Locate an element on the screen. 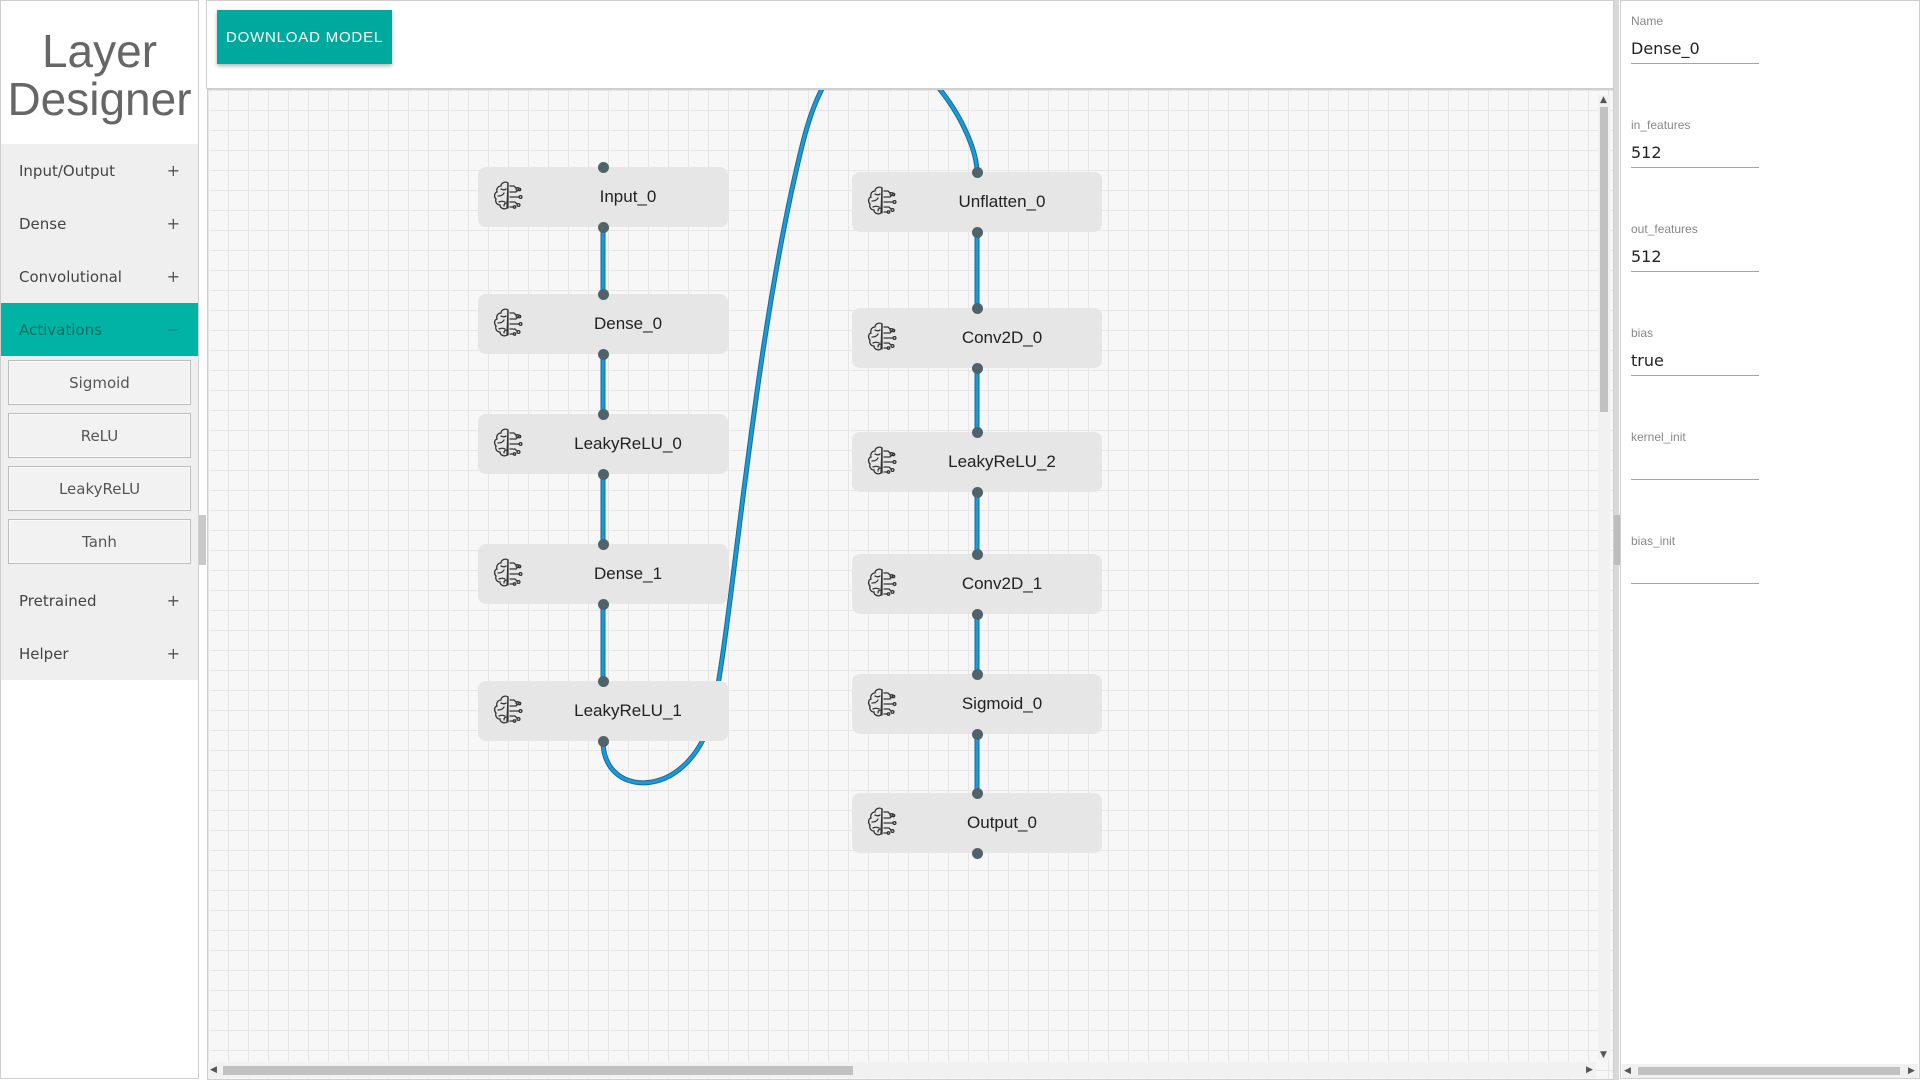  field-label: kernel_init is located at coordinates (1658, 437).